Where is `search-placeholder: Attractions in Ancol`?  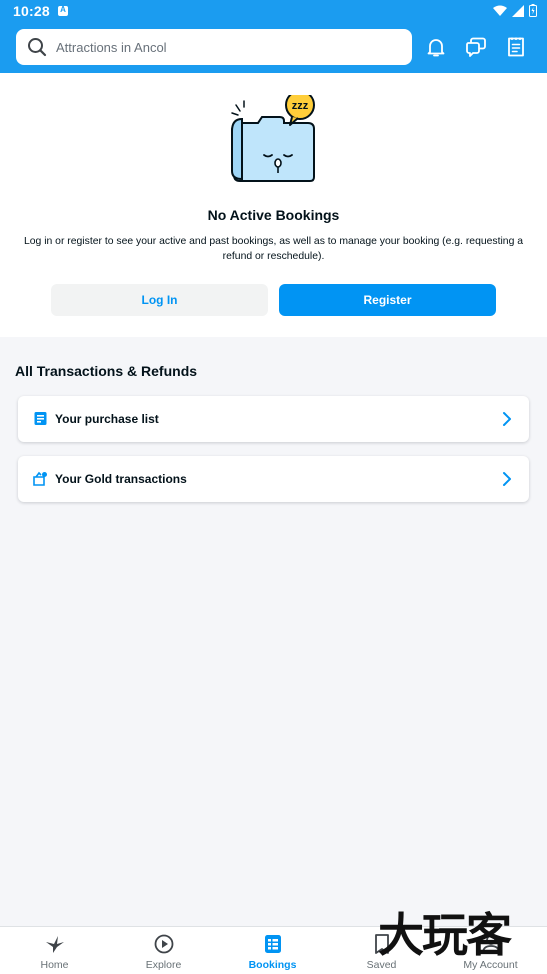
search-placeholder: Attractions in Ancol is located at coordinates (111, 47).